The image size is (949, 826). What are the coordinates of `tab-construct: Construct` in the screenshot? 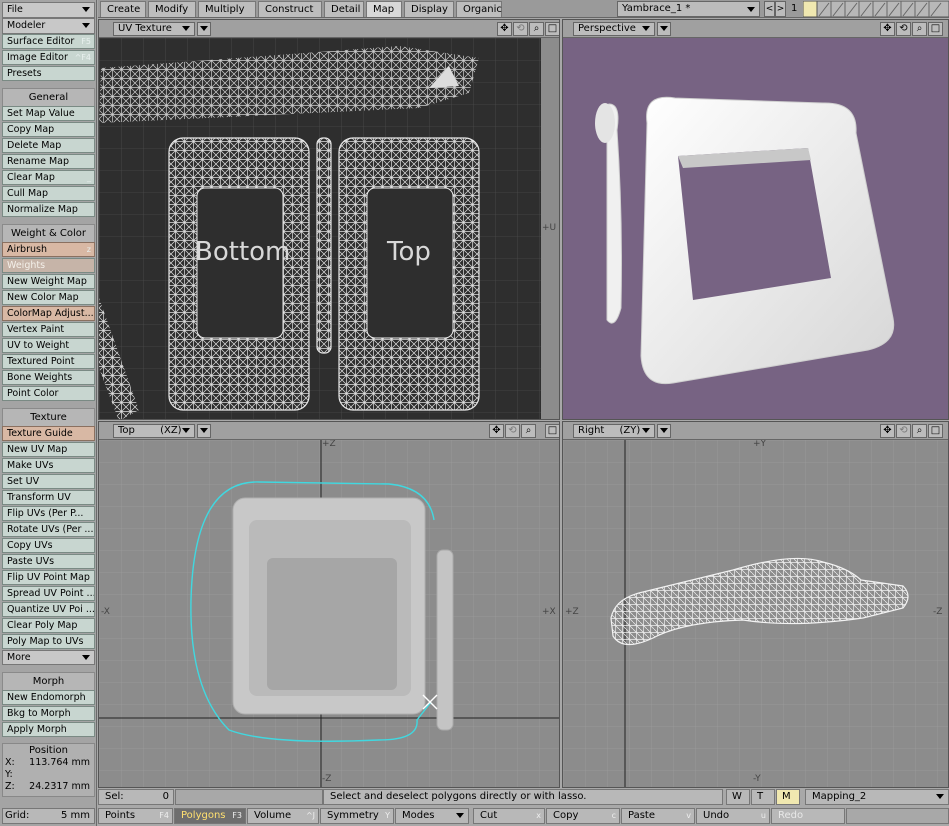 It's located at (290, 9).